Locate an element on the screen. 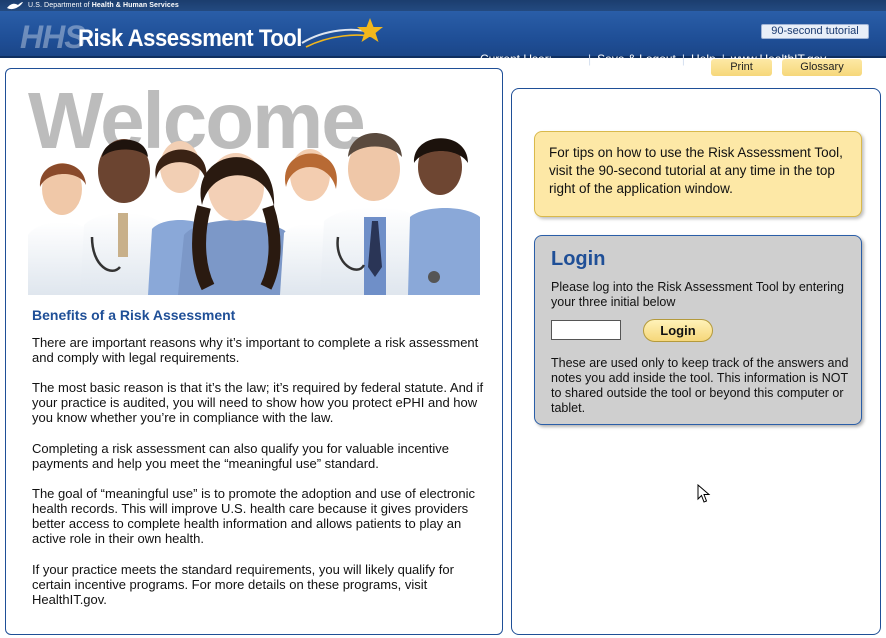 This screenshot has width=886, height=638. login-heading: Login is located at coordinates (578, 259).